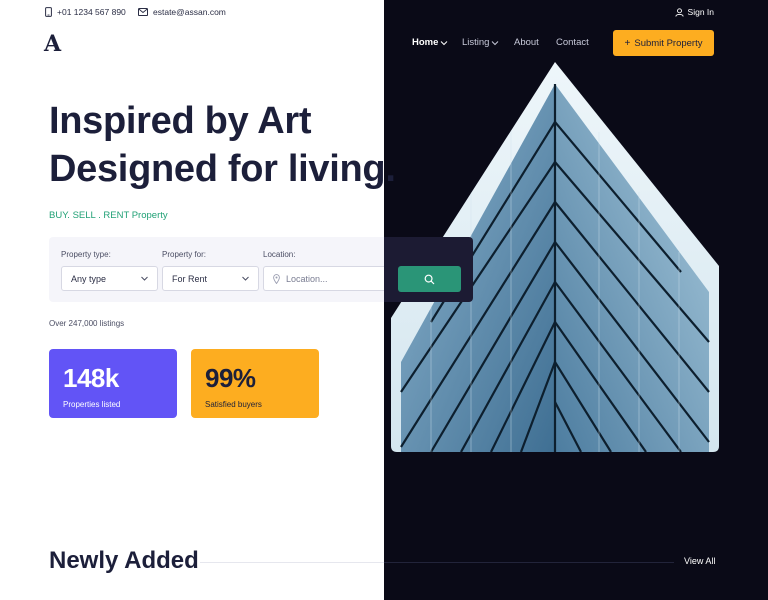 Image resolution: width=768 pixels, height=600 pixels. What do you see at coordinates (108, 215) in the screenshot?
I see `hero-tagline: BUY. SELL . RENT Property` at bounding box center [108, 215].